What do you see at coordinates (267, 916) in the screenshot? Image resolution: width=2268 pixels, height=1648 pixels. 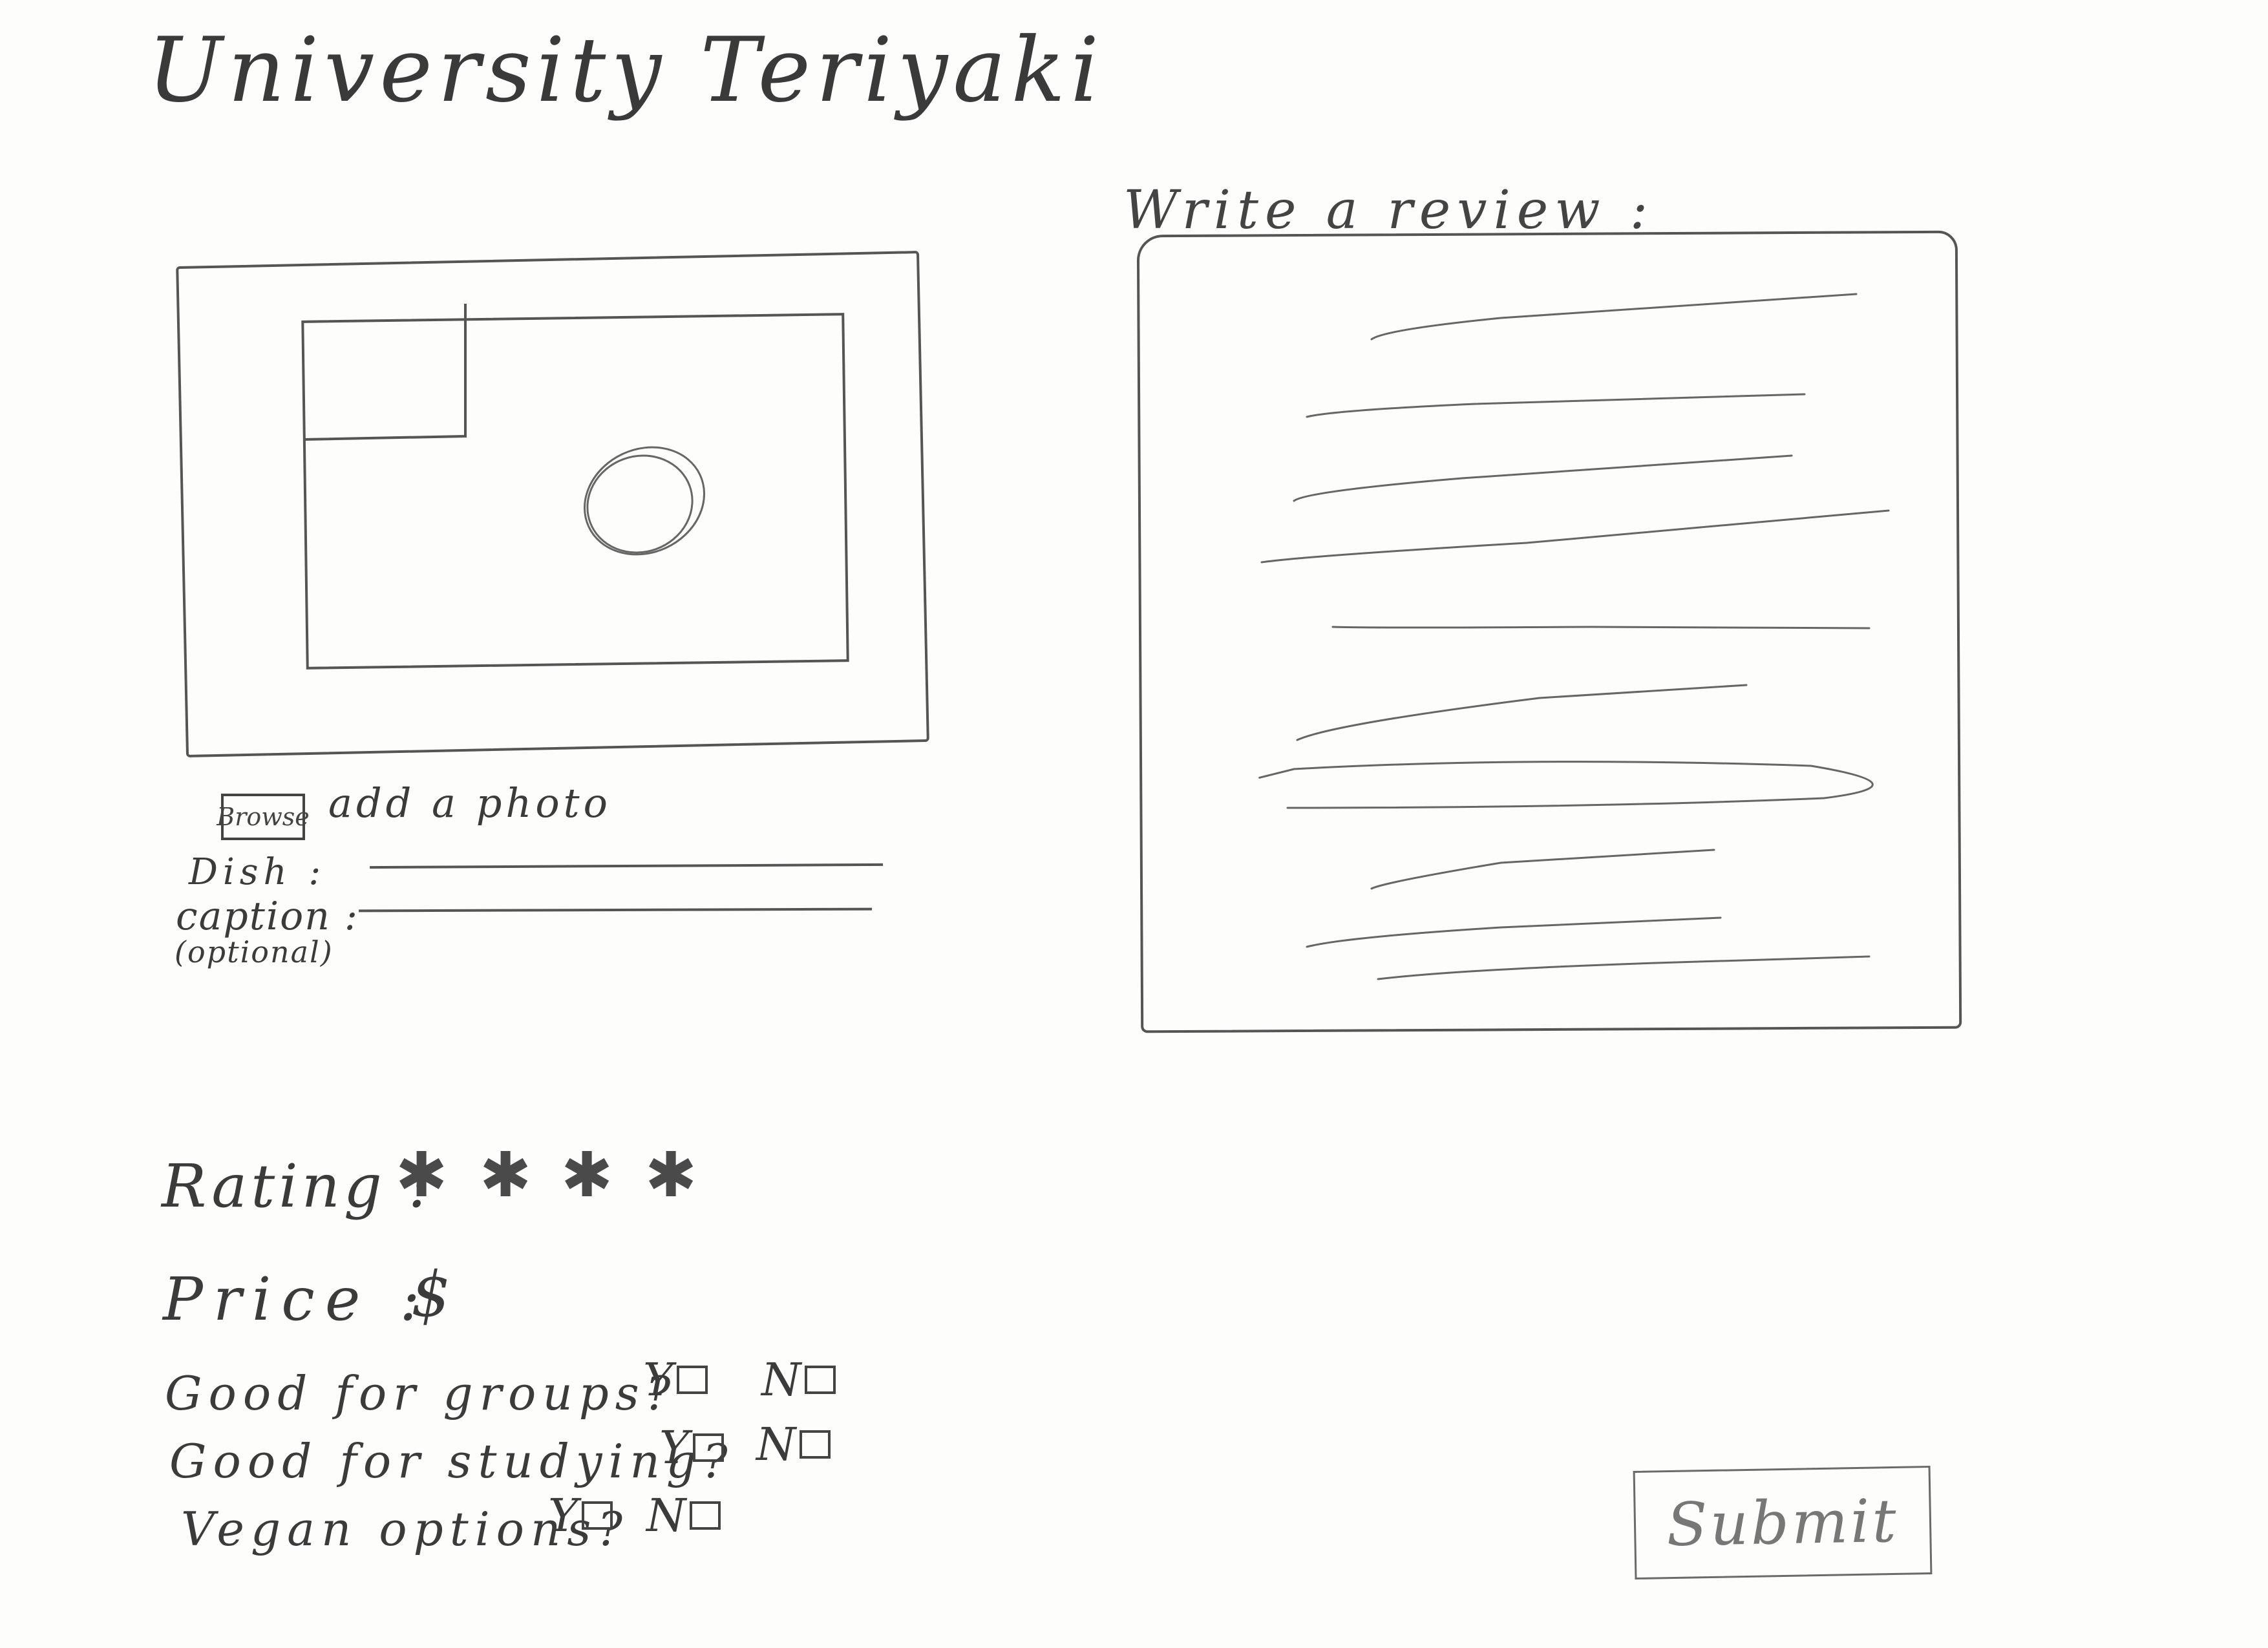 I see `caption-label: caption :` at bounding box center [267, 916].